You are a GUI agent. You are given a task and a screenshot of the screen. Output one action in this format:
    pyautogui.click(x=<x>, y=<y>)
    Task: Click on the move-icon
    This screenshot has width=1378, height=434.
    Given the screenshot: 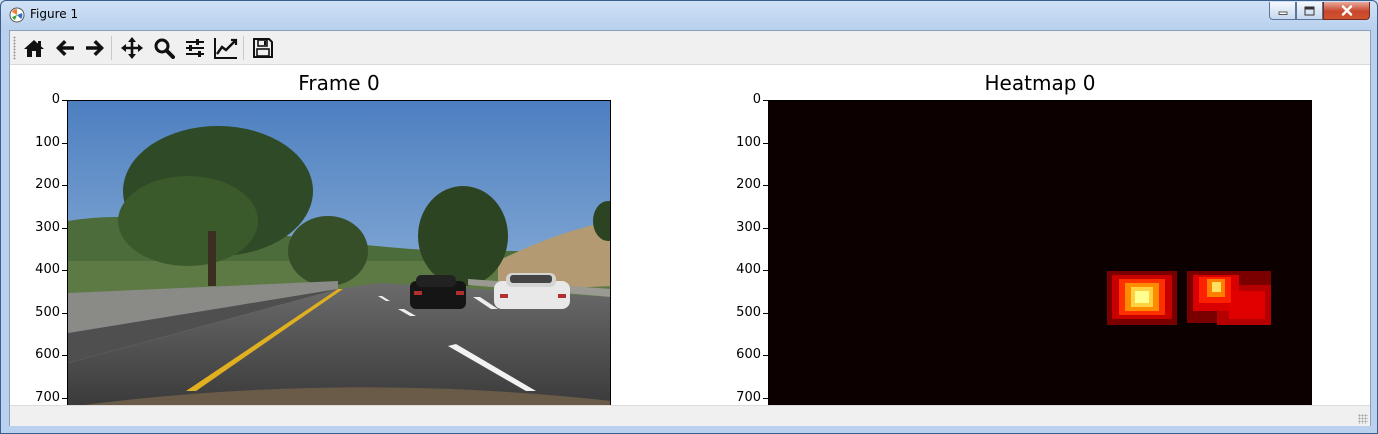 What is the action you would take?
    pyautogui.click(x=132, y=48)
    